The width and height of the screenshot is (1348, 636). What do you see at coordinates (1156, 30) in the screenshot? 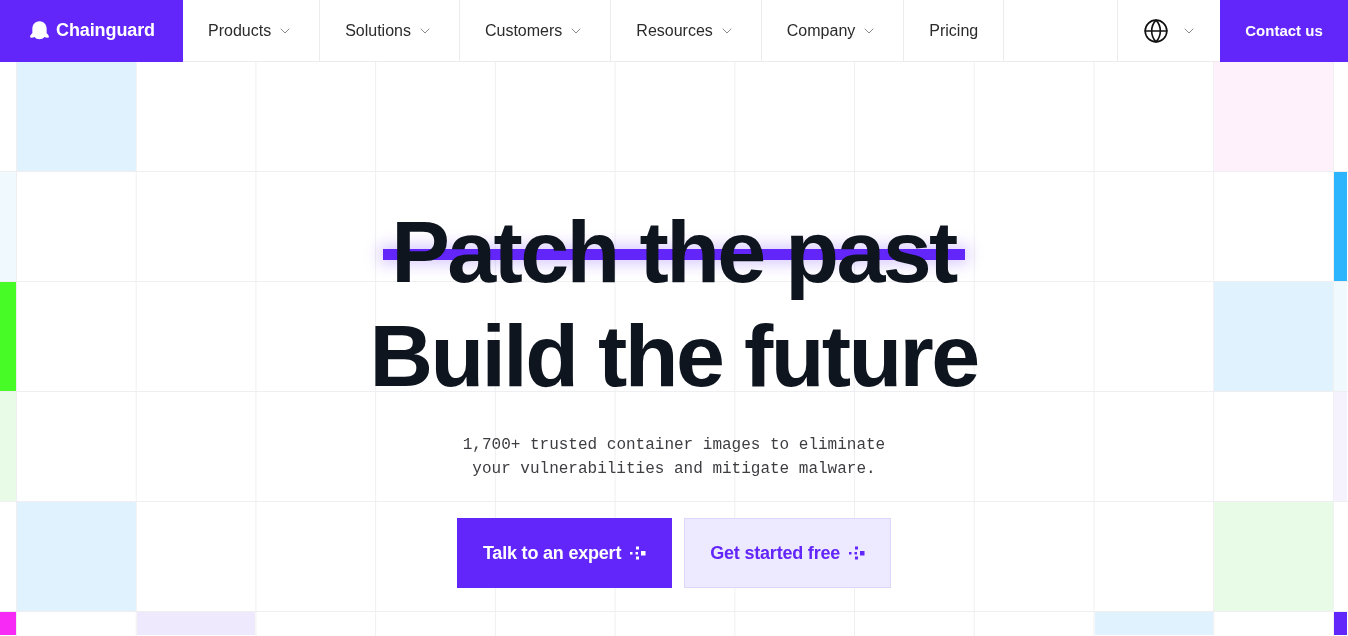
I see `globe-icon` at bounding box center [1156, 30].